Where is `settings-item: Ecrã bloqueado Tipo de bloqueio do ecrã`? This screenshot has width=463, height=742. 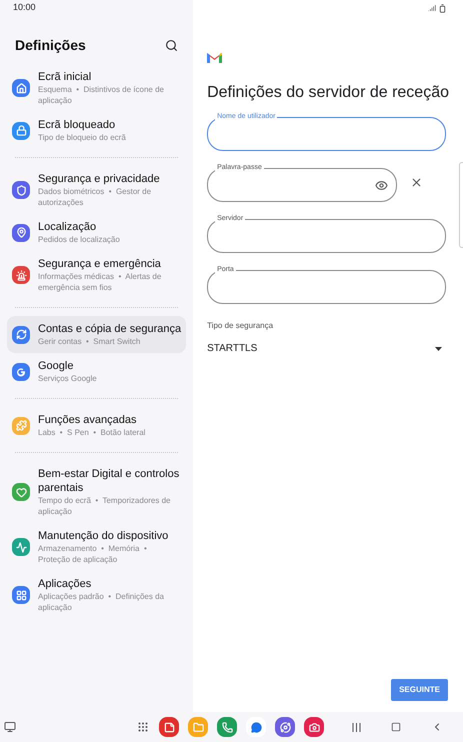
settings-item: Ecrã bloqueado Tipo de bloqueio do ecrã is located at coordinates (96, 130).